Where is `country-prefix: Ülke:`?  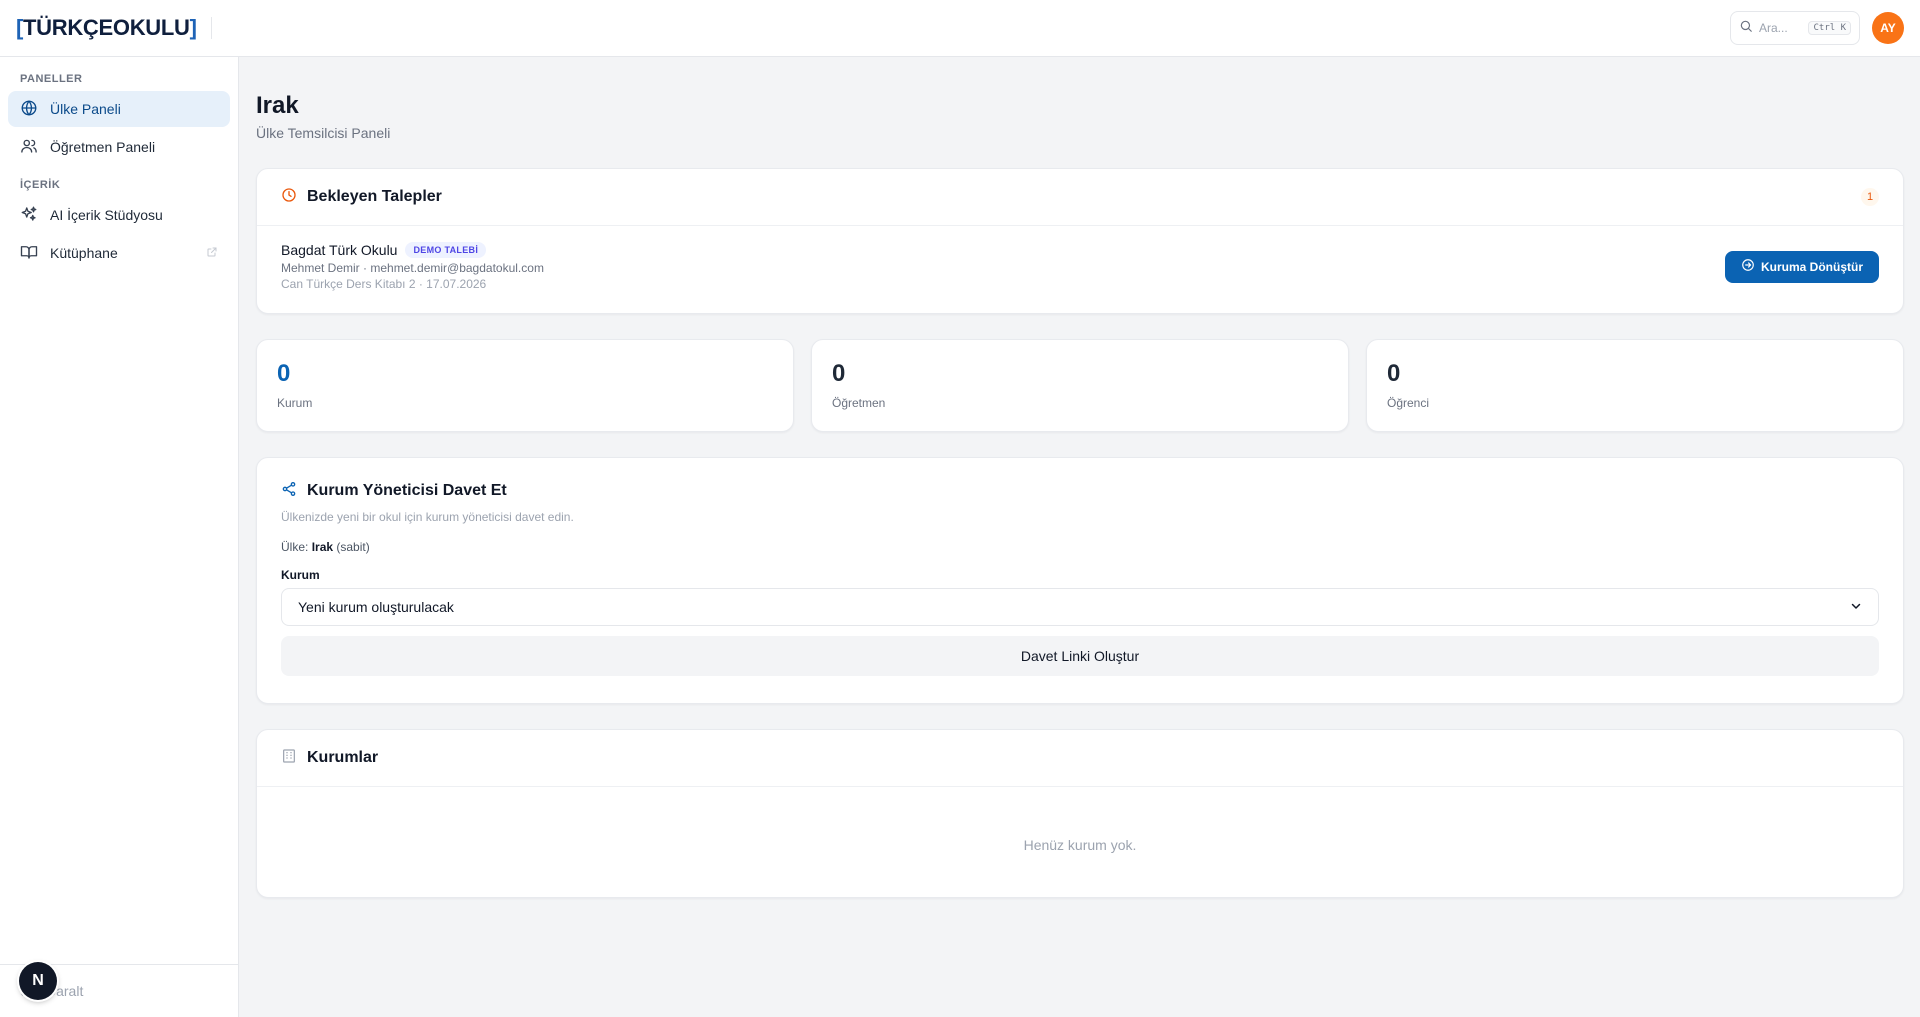 country-prefix: Ülke: is located at coordinates (295, 547).